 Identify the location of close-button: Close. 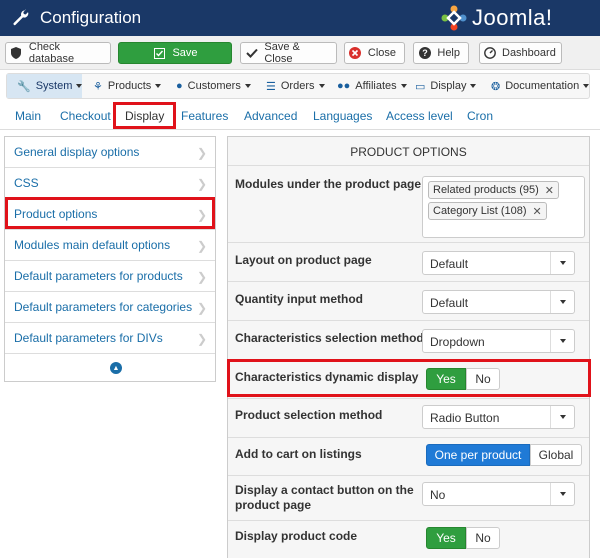
(374, 53).